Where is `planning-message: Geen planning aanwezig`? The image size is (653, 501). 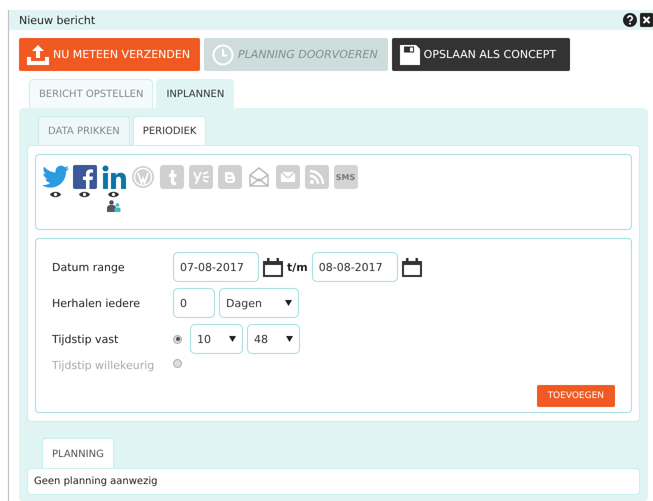
planning-message: Geen planning aanwezig is located at coordinates (333, 481).